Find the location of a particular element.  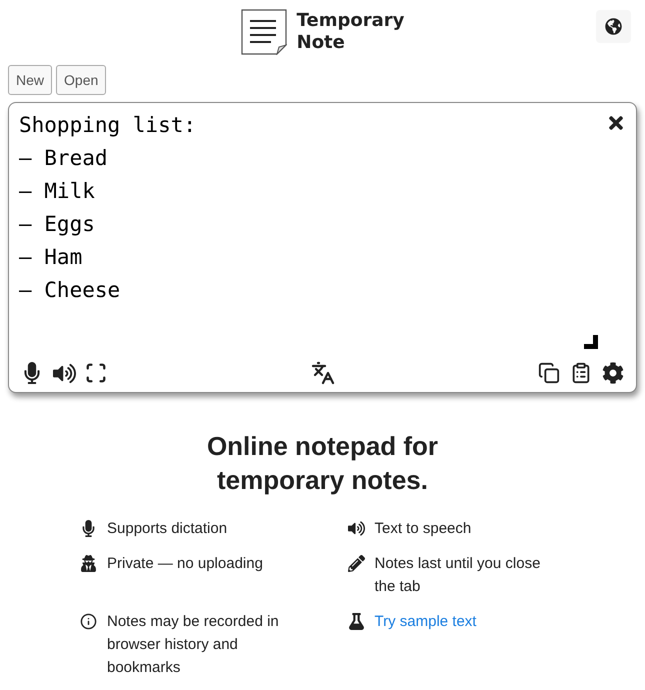

headline: Online notepad for temporary notes. is located at coordinates (323, 463).